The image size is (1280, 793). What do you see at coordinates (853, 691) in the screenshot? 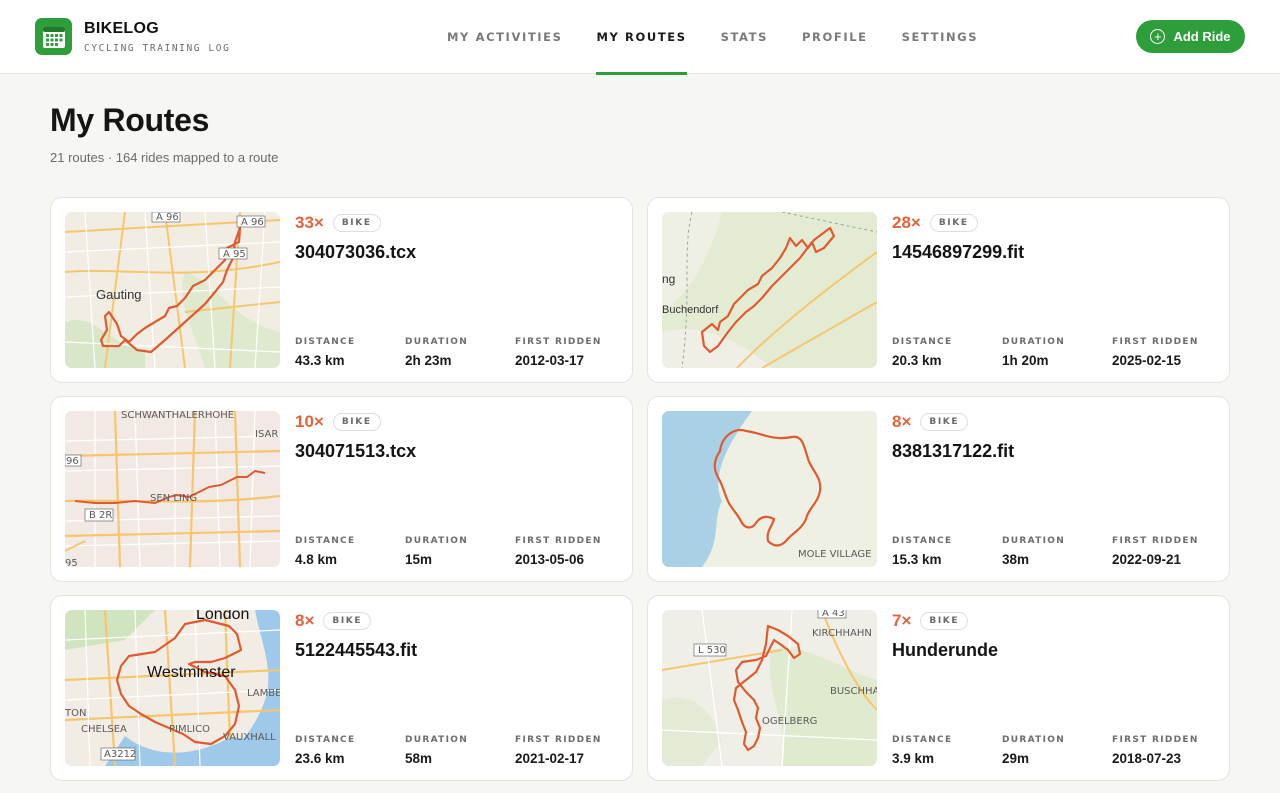
I see `map-label: BUSCHHA` at bounding box center [853, 691].